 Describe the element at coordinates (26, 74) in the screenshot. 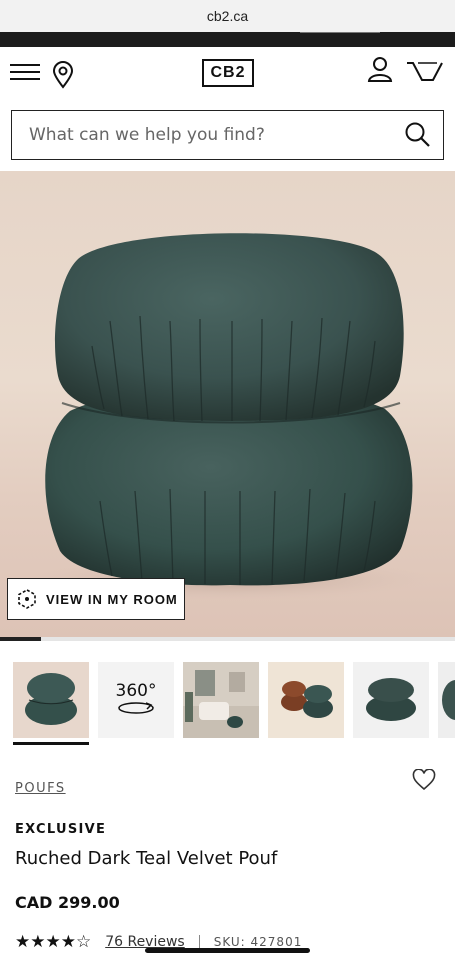

I see `menu-icon` at that location.